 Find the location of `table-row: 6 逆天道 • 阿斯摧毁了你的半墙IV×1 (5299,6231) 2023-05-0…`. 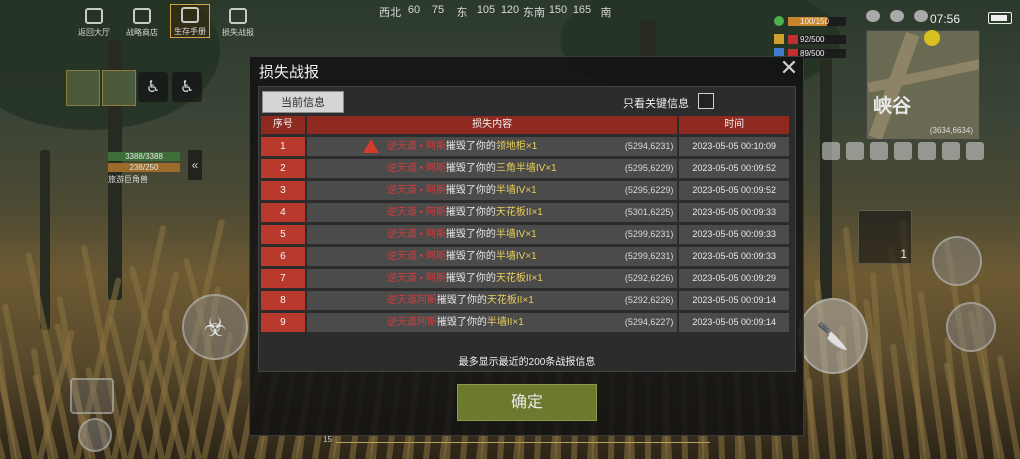

table-row: 6 逆天道 • 阿斯摧毁了你的半墙IV×1 (5299,6231) 2023-05-0… is located at coordinates (526, 256).